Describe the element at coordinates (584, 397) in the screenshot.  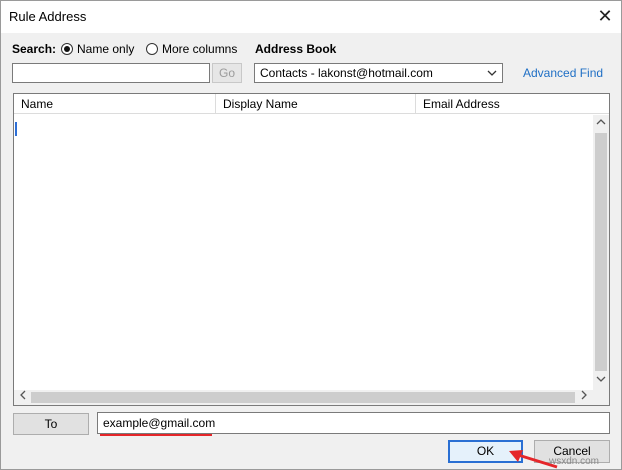
I see `scroll-right-icon` at that location.